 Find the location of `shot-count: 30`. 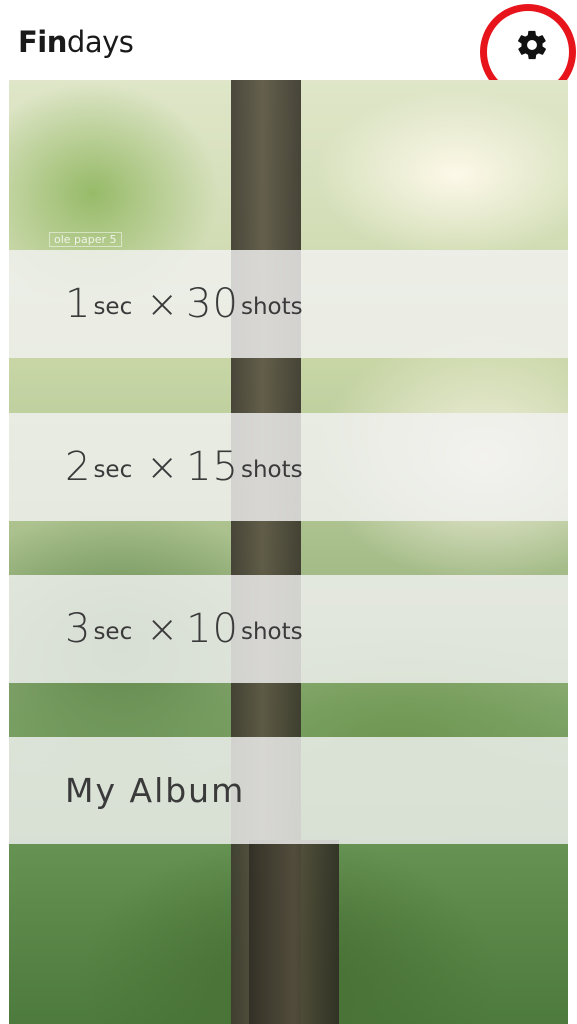

shot-count: 30 is located at coordinates (212, 304).